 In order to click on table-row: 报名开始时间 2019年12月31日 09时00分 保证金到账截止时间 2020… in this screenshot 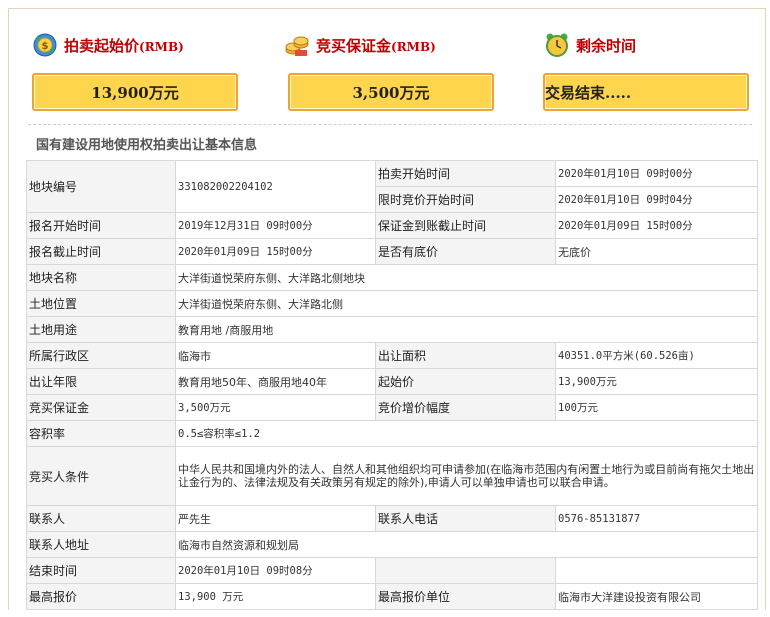, I will do `click(392, 225)`.